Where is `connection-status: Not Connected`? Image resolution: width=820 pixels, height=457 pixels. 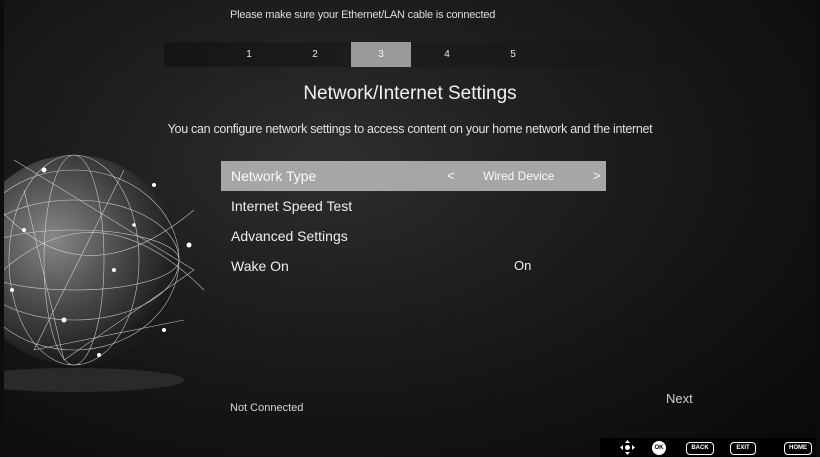
connection-status: Not Connected is located at coordinates (267, 408).